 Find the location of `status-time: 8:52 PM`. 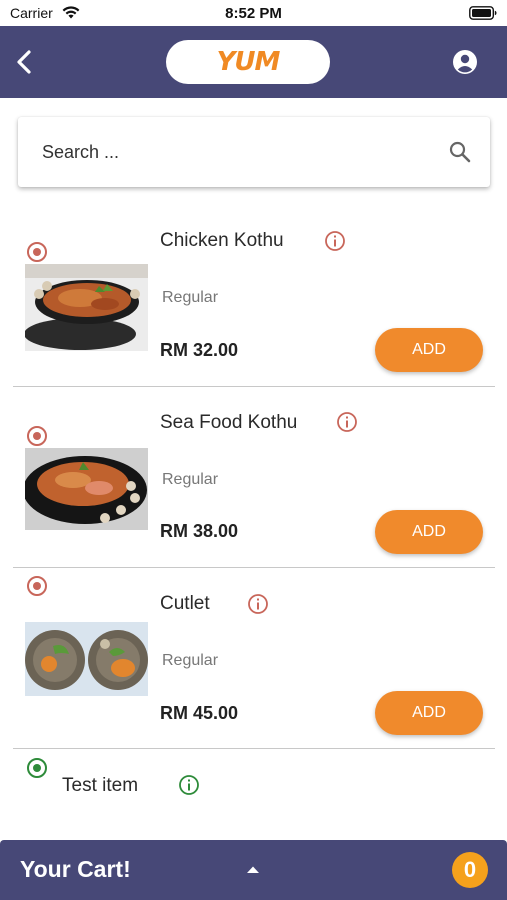

status-time: 8:52 PM is located at coordinates (253, 13).